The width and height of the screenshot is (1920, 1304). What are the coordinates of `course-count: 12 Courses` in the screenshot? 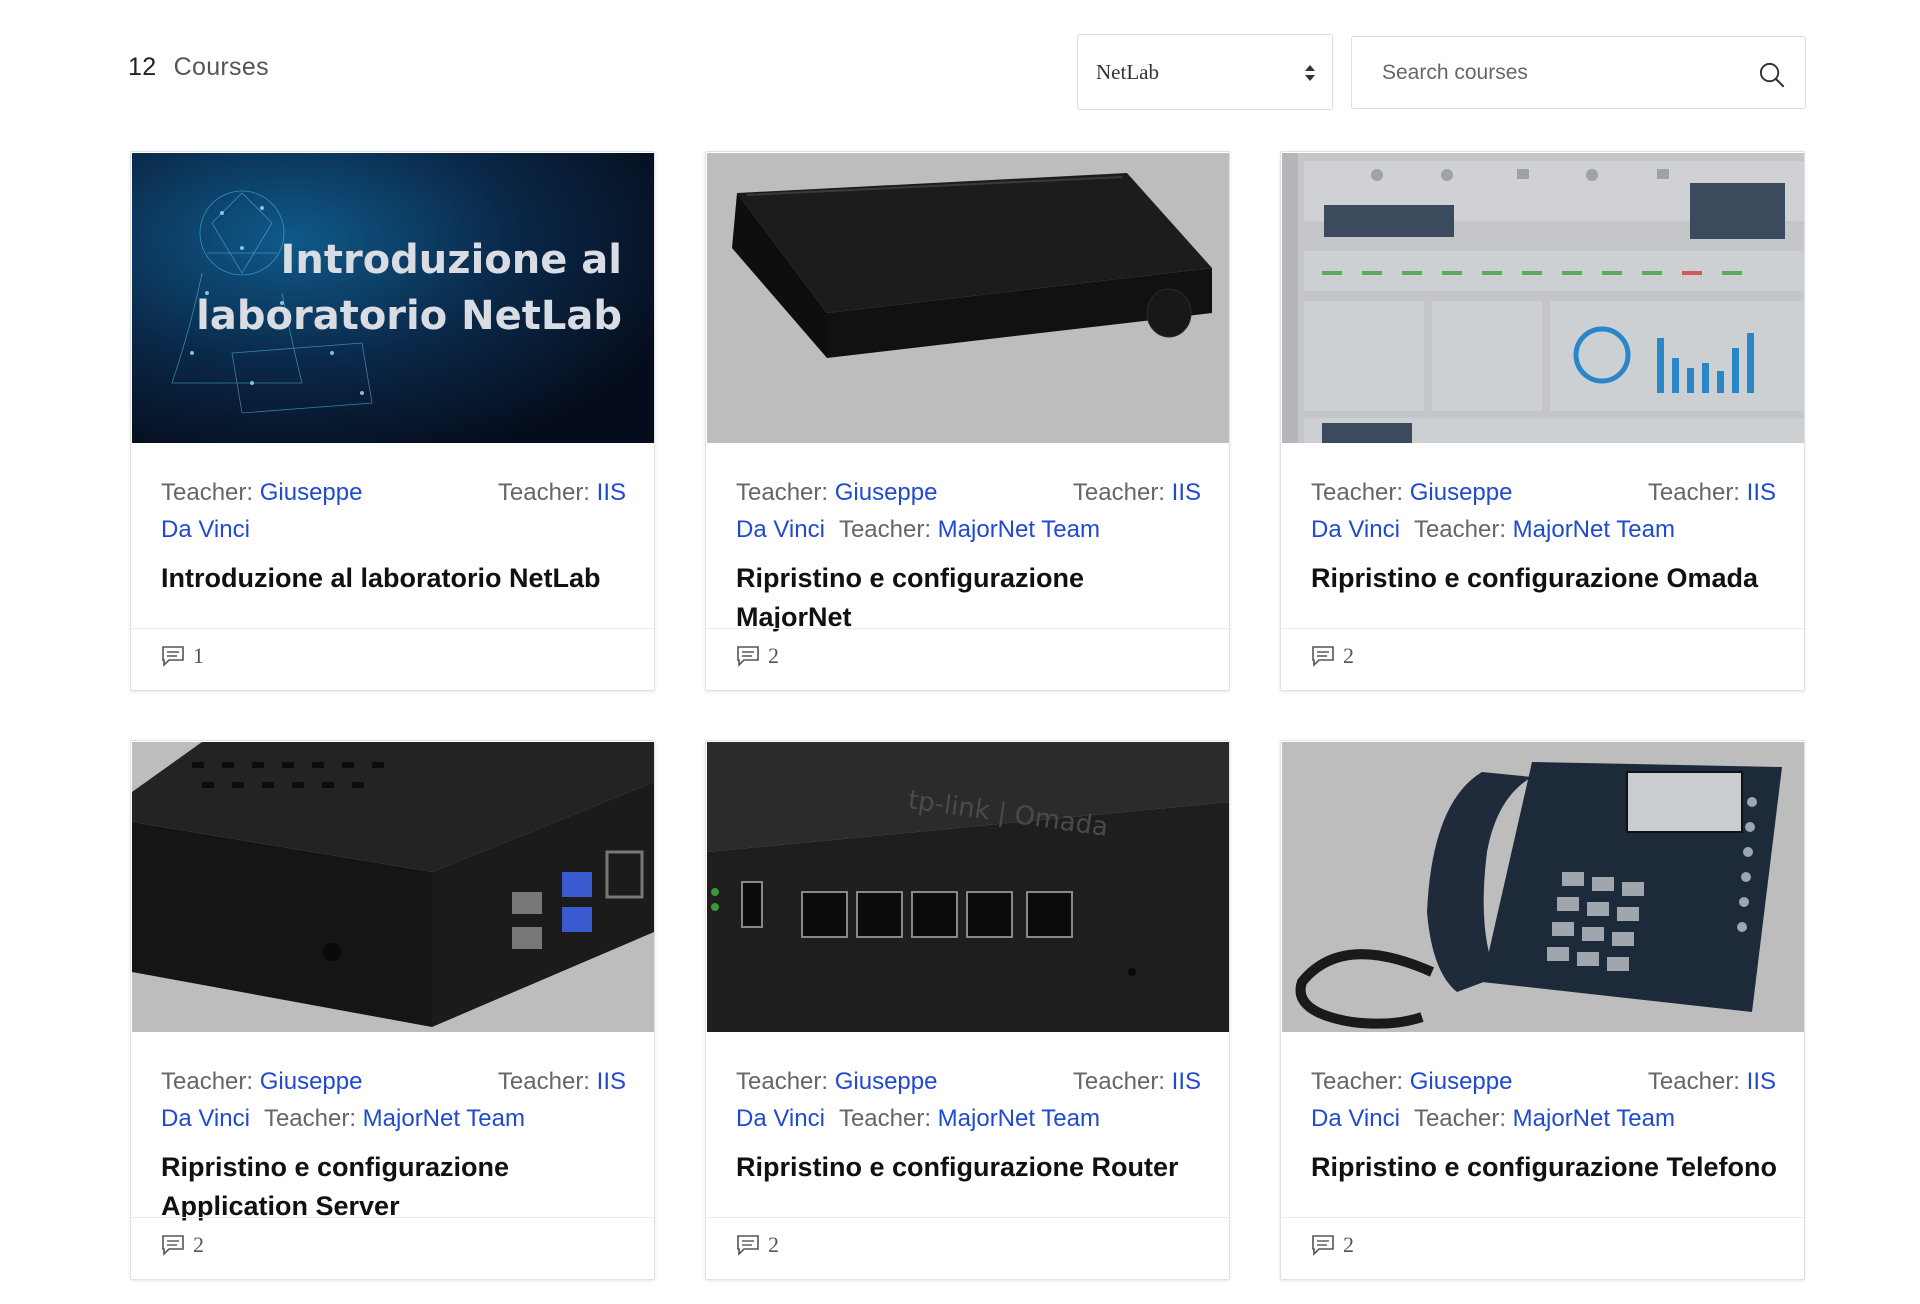 It's located at (198, 67).